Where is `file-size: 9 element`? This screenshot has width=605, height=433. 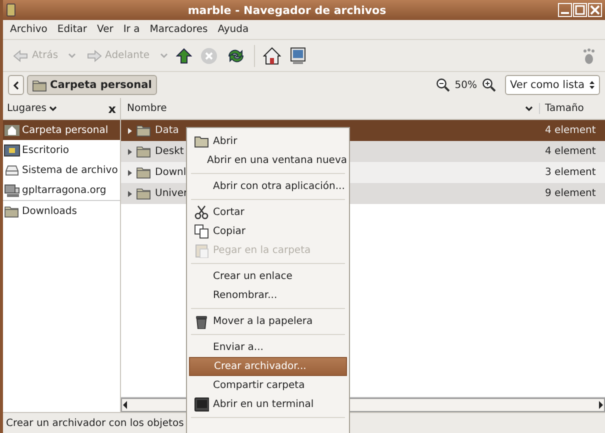
file-size: 9 element is located at coordinates (570, 193).